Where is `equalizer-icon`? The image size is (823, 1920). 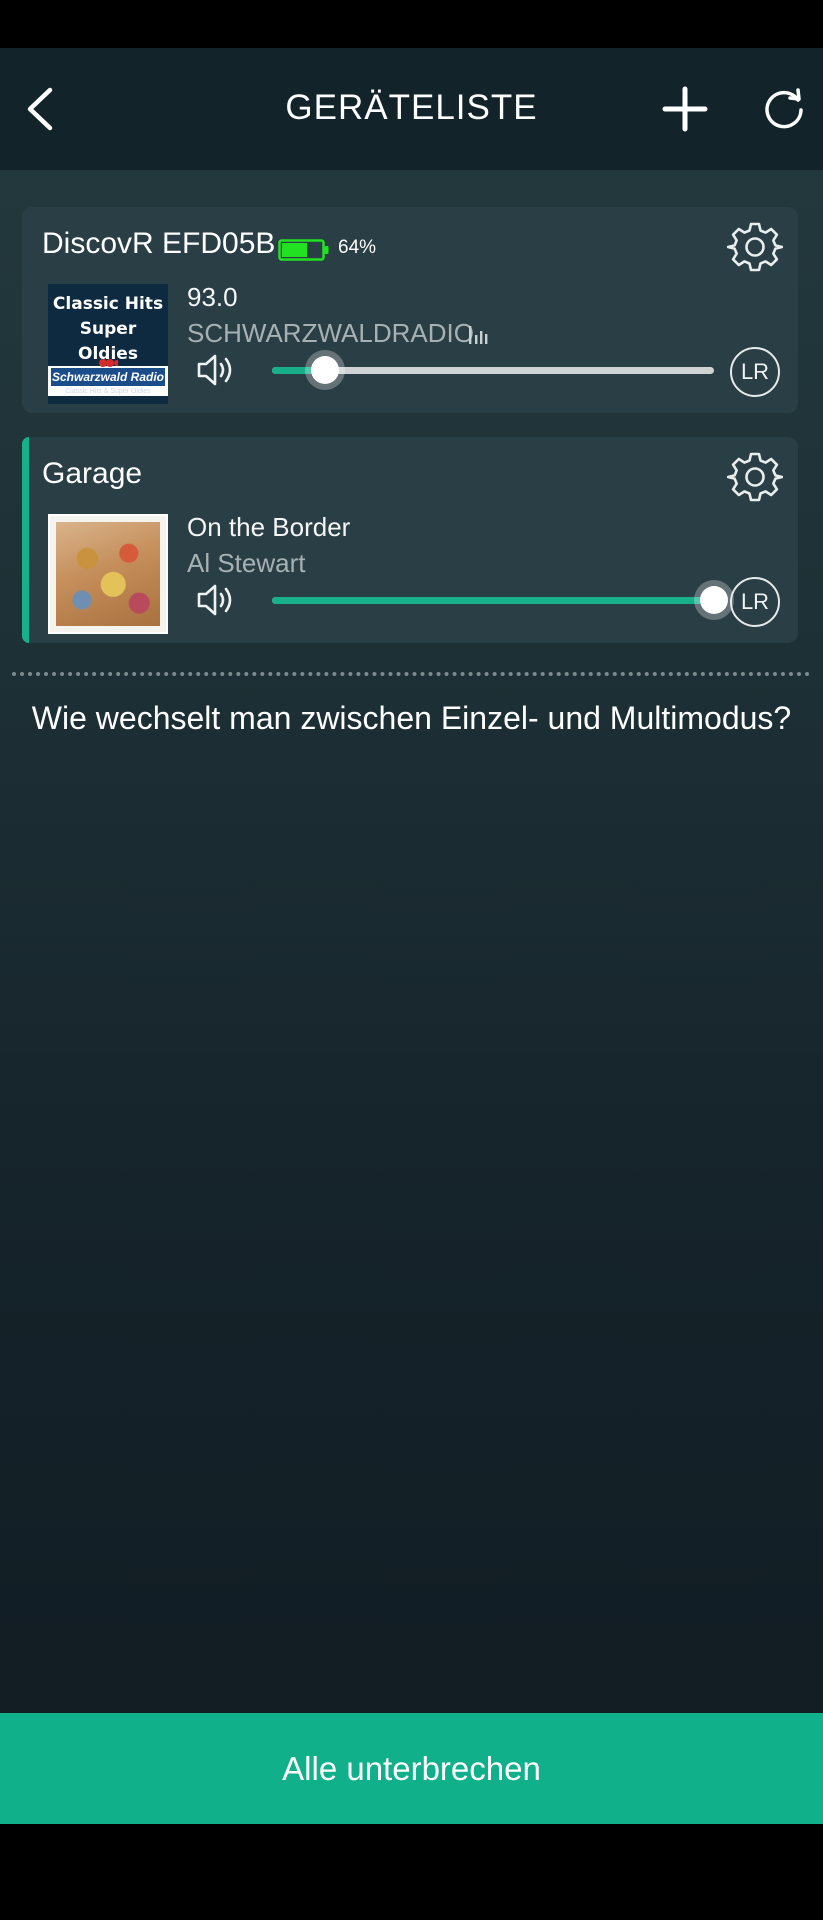 equalizer-icon is located at coordinates (478, 335).